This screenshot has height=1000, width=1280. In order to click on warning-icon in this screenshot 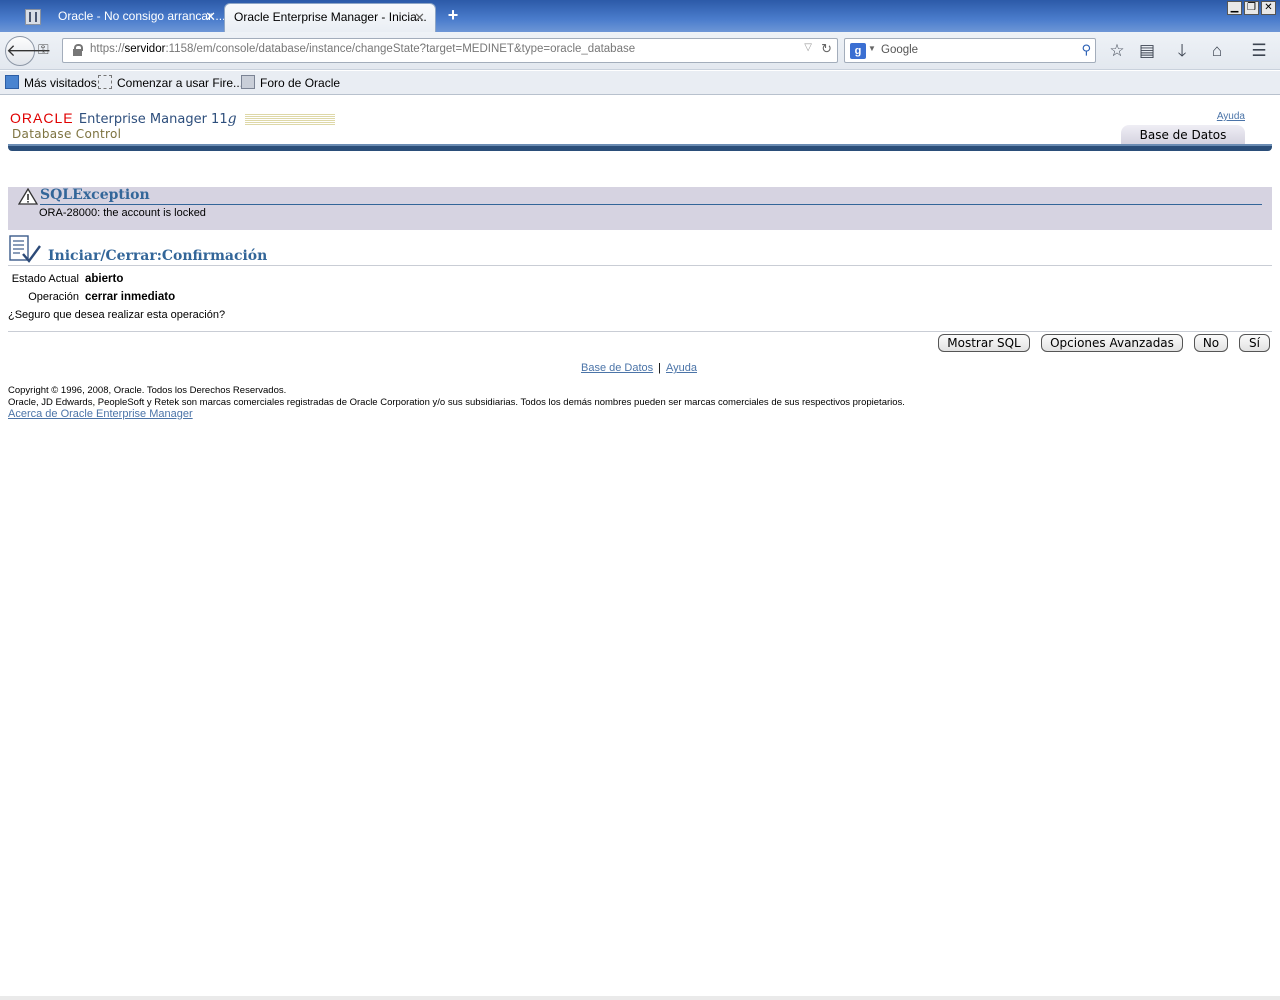, I will do `click(28, 196)`.